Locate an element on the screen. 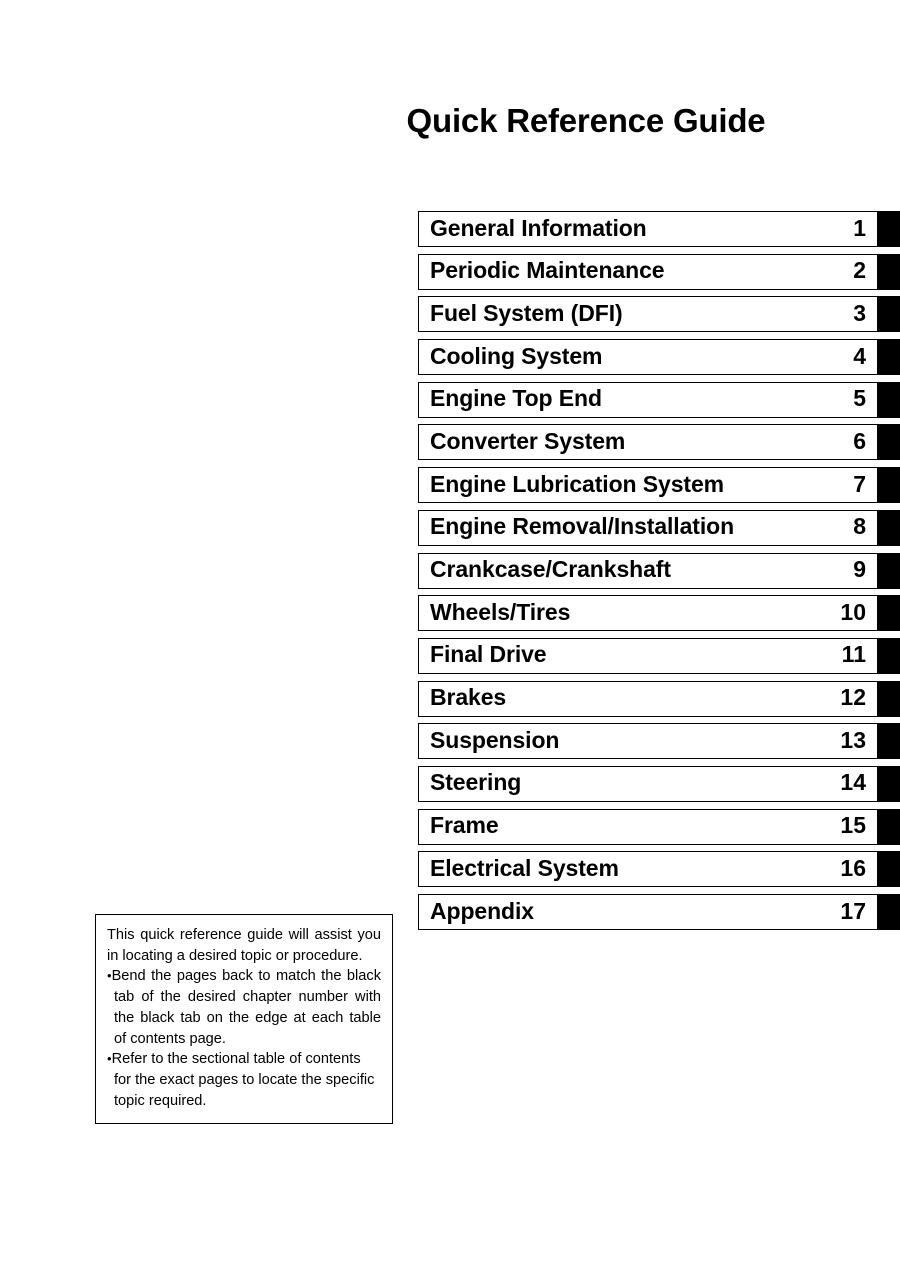 This screenshot has height=1270, width=900. chapter-row: Brakes 12 is located at coordinates (659, 702).